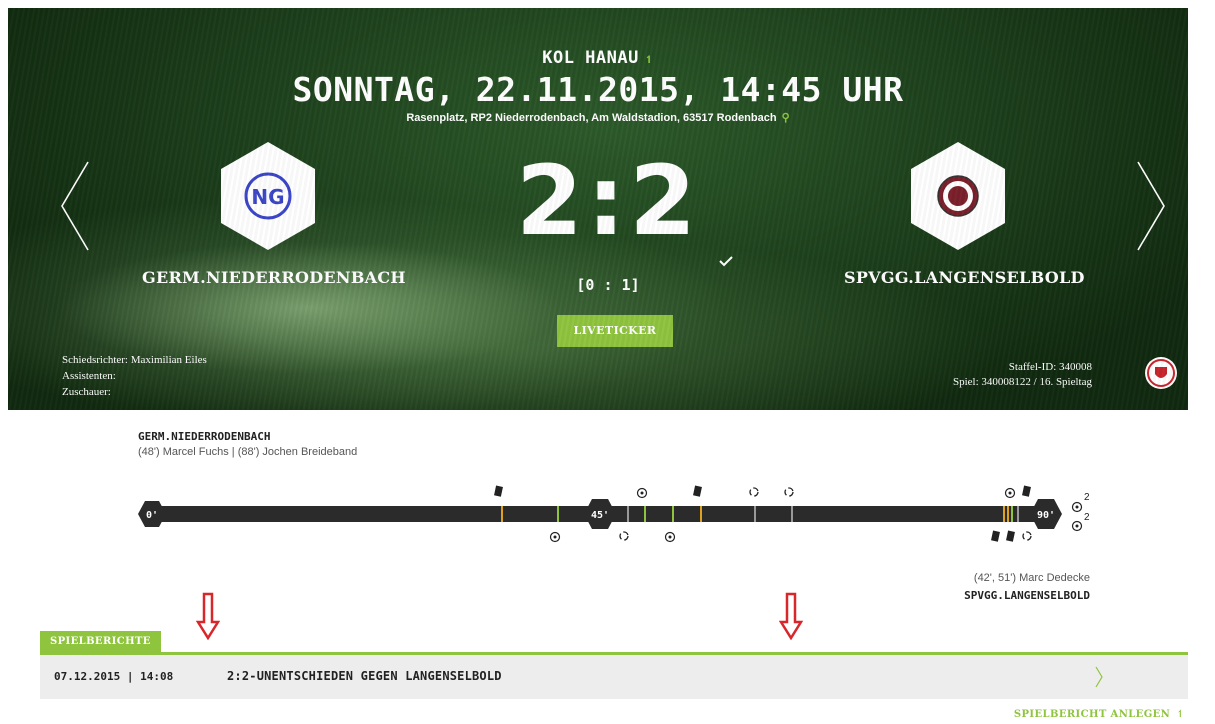 Image resolution: width=1215 pixels, height=724 pixels. What do you see at coordinates (75, 206) in the screenshot?
I see `previous-match-arrow-icon` at bounding box center [75, 206].